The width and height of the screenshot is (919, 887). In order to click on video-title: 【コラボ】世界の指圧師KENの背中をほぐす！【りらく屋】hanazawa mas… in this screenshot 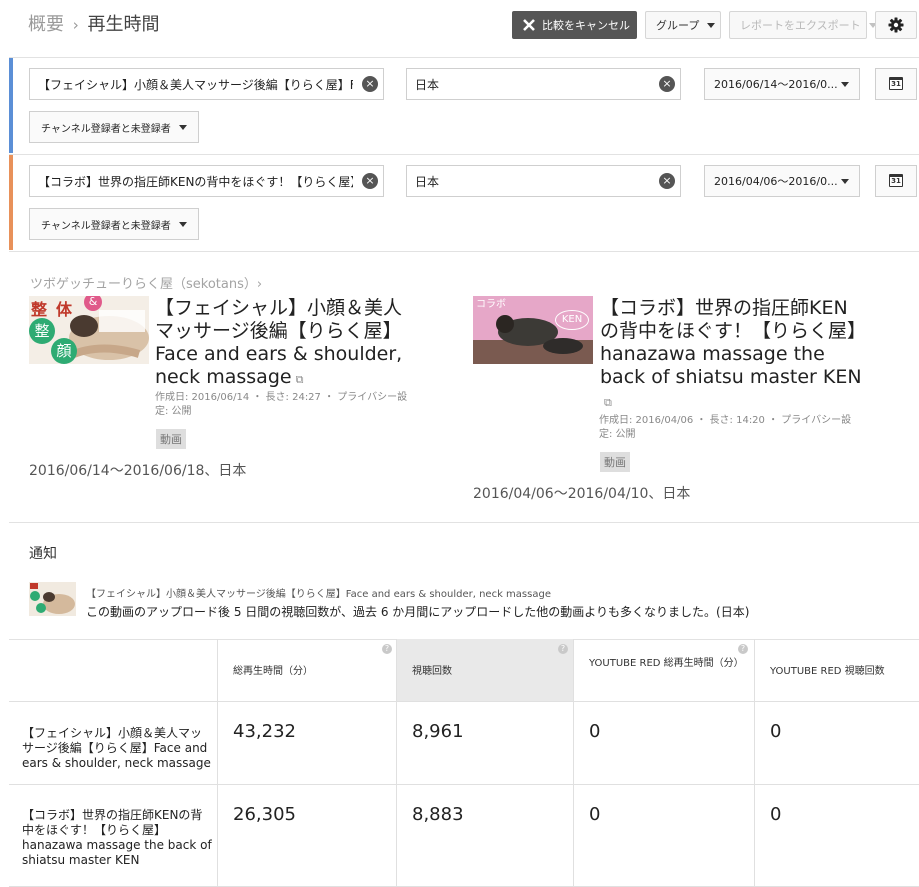, I will do `click(731, 355)`.